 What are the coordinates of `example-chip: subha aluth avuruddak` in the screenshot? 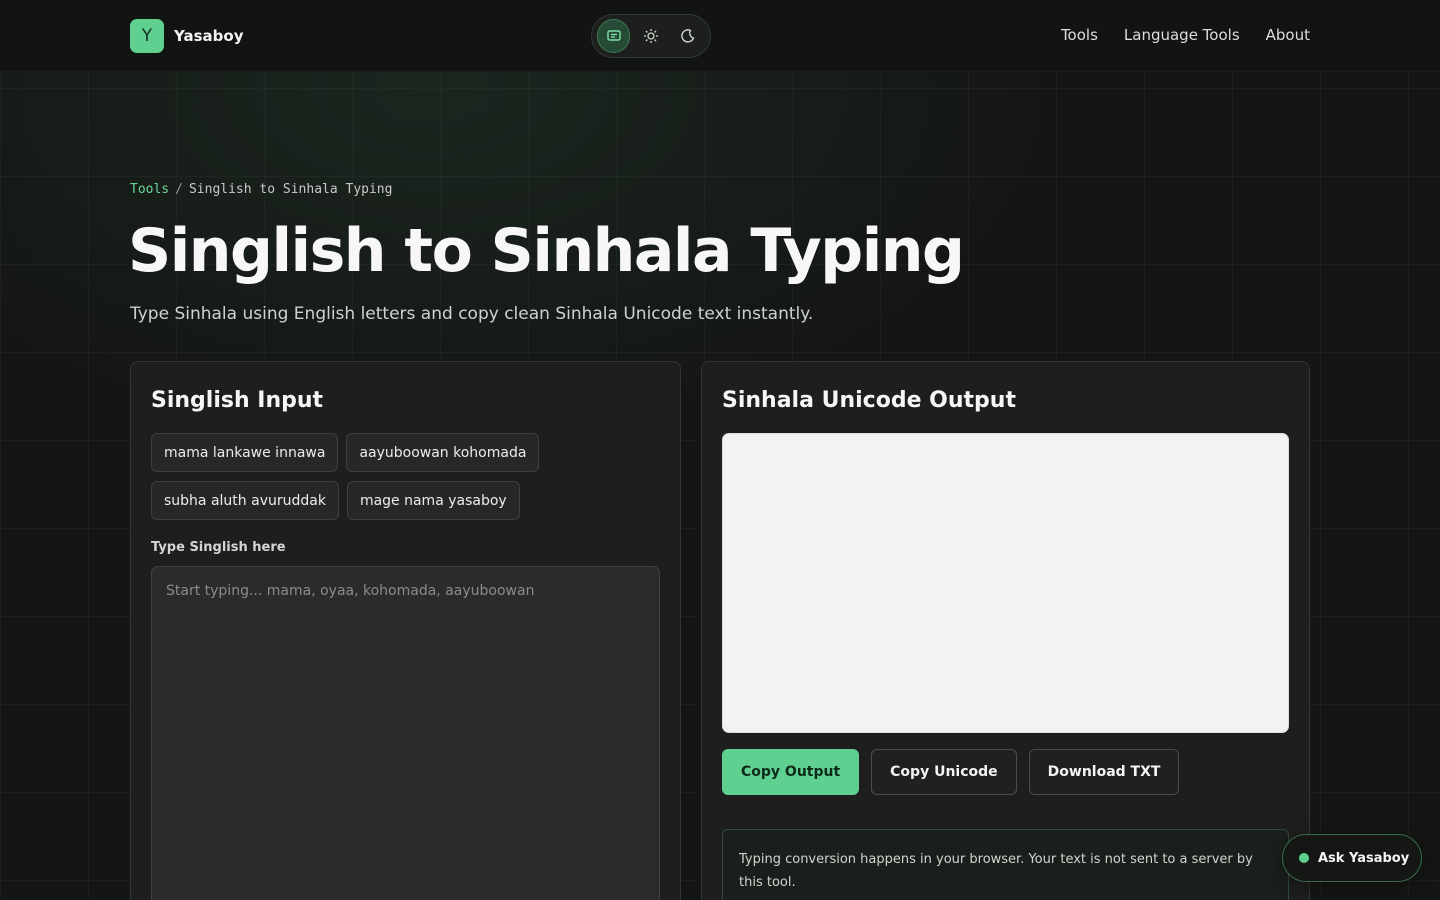 It's located at (245, 500).